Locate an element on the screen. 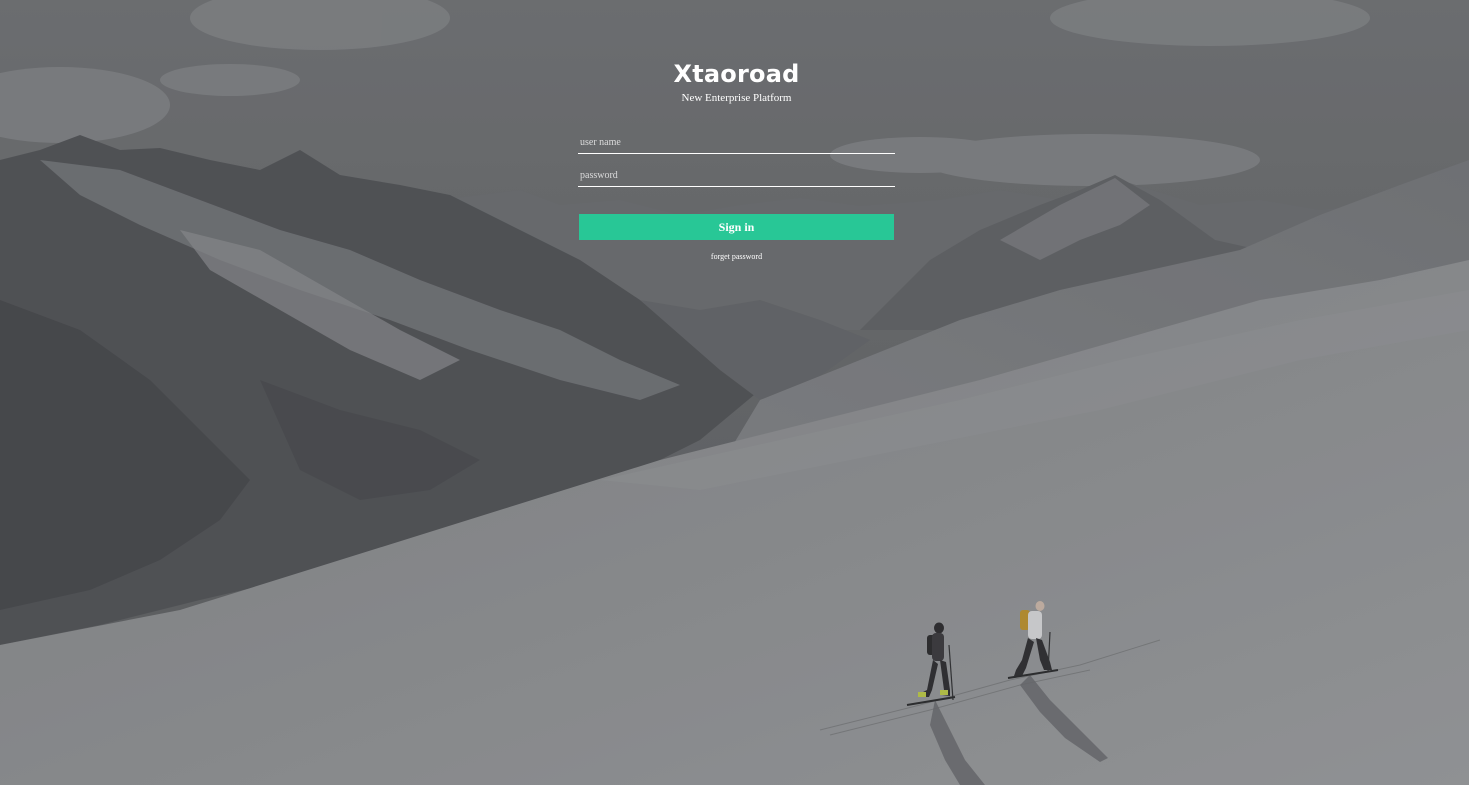  brand-title: Xtaoroad is located at coordinates (736, 74).